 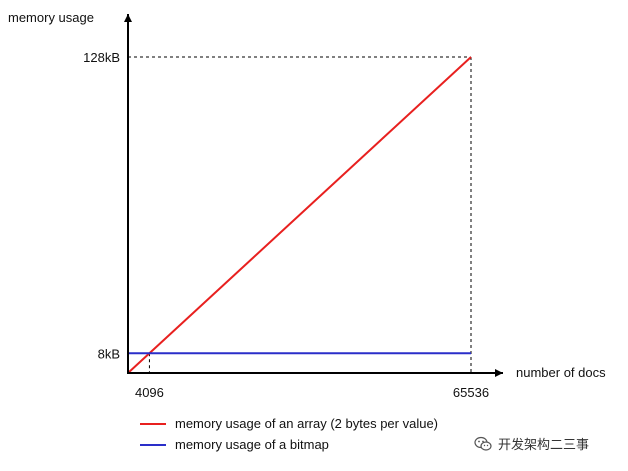 I want to click on x-axis-label: number of docs, so click(x=561, y=372).